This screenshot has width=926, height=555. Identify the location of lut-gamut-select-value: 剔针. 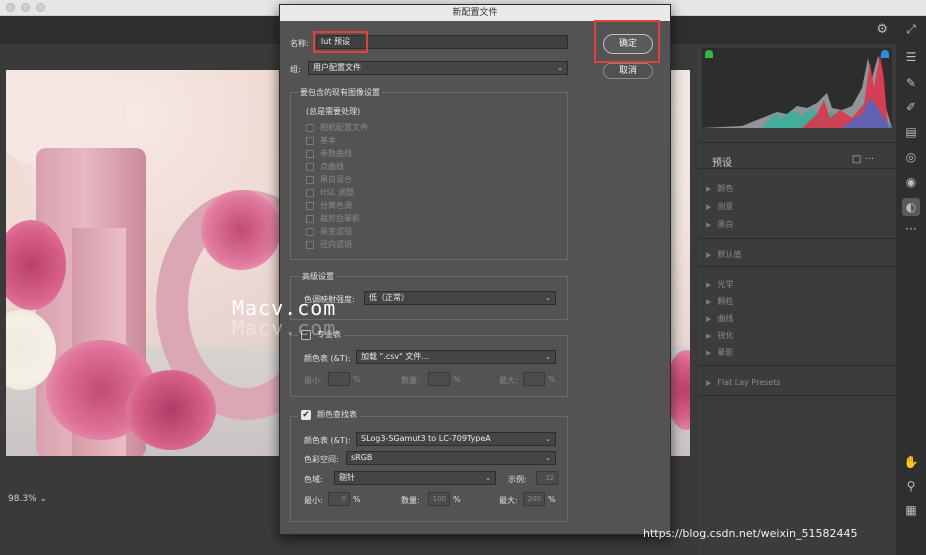
(347, 477).